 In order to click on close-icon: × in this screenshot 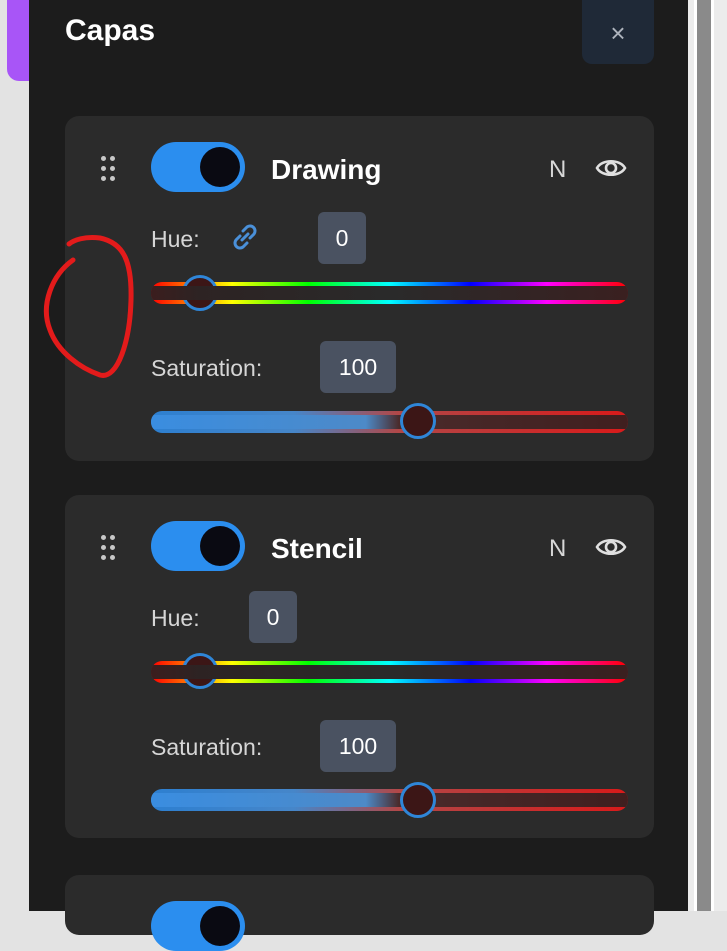, I will do `click(618, 33)`.